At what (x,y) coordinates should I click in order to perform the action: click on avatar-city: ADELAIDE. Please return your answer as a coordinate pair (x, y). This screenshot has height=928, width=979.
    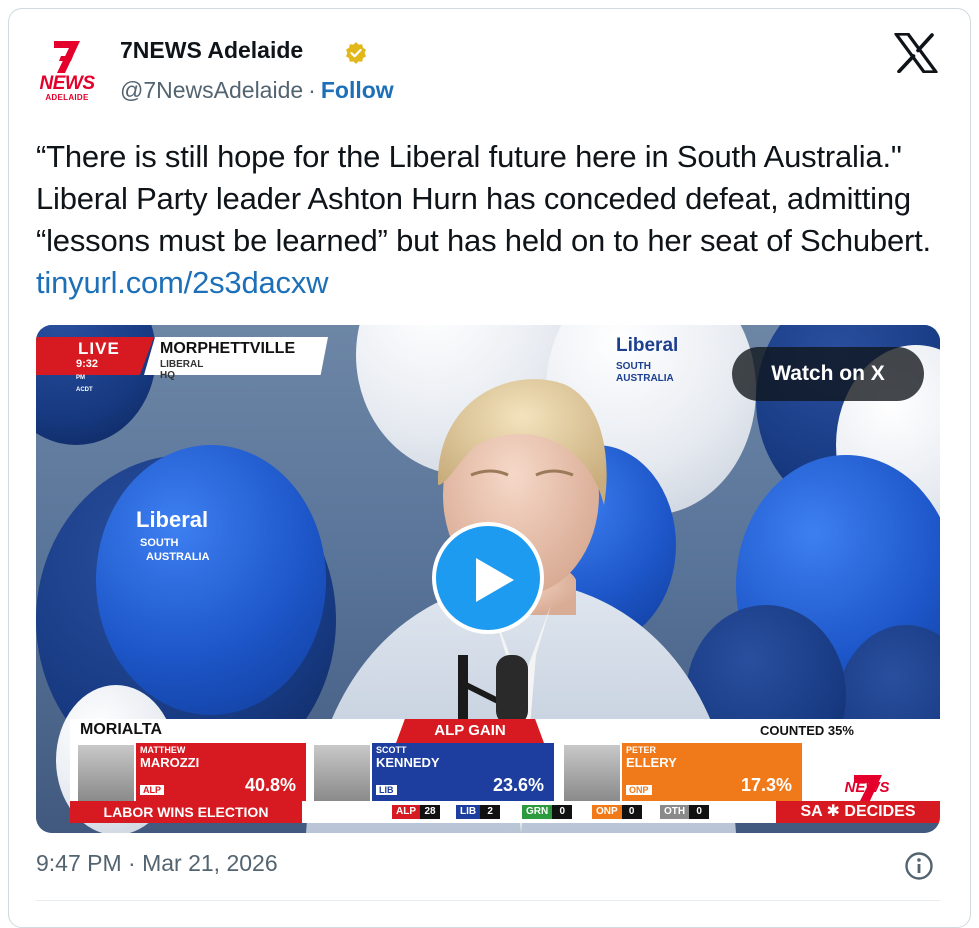
    Looking at the image, I should click on (67, 97).